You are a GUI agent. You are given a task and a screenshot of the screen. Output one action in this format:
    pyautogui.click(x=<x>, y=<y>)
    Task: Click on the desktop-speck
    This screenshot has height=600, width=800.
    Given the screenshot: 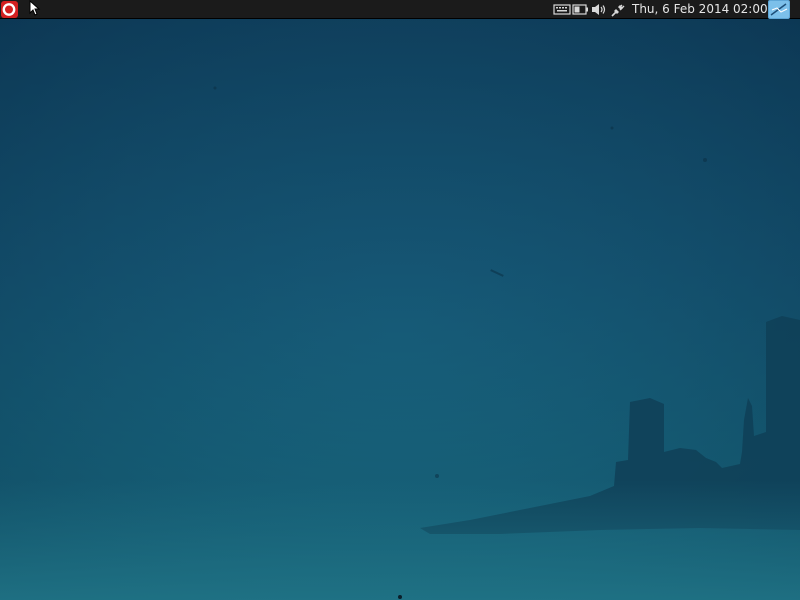 What is the action you would take?
    pyautogui.click(x=400, y=597)
    